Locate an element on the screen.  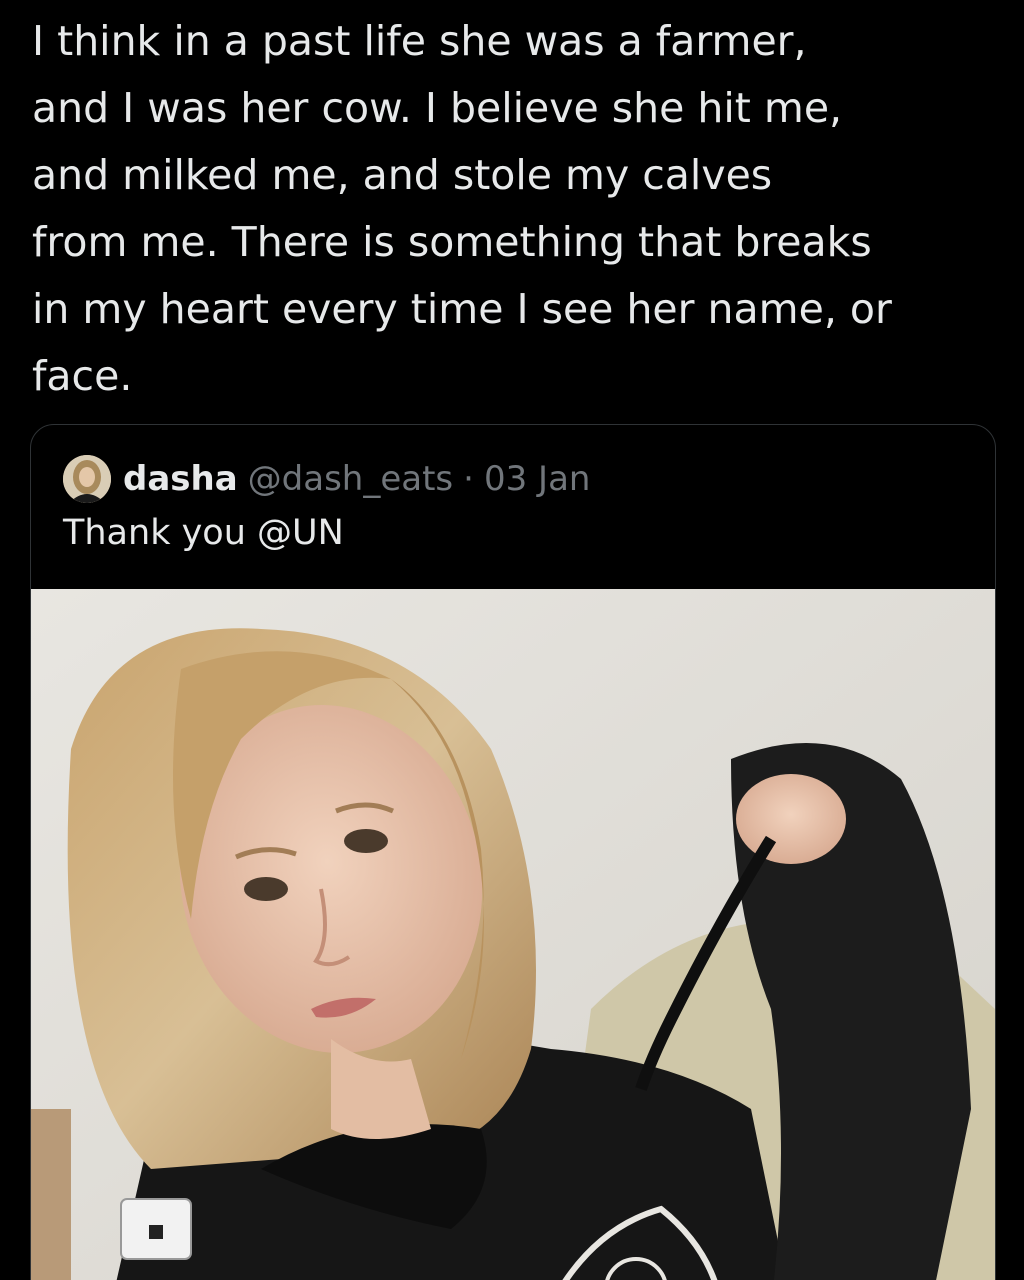
tweet-date: 03 Jan is located at coordinates (537, 479).